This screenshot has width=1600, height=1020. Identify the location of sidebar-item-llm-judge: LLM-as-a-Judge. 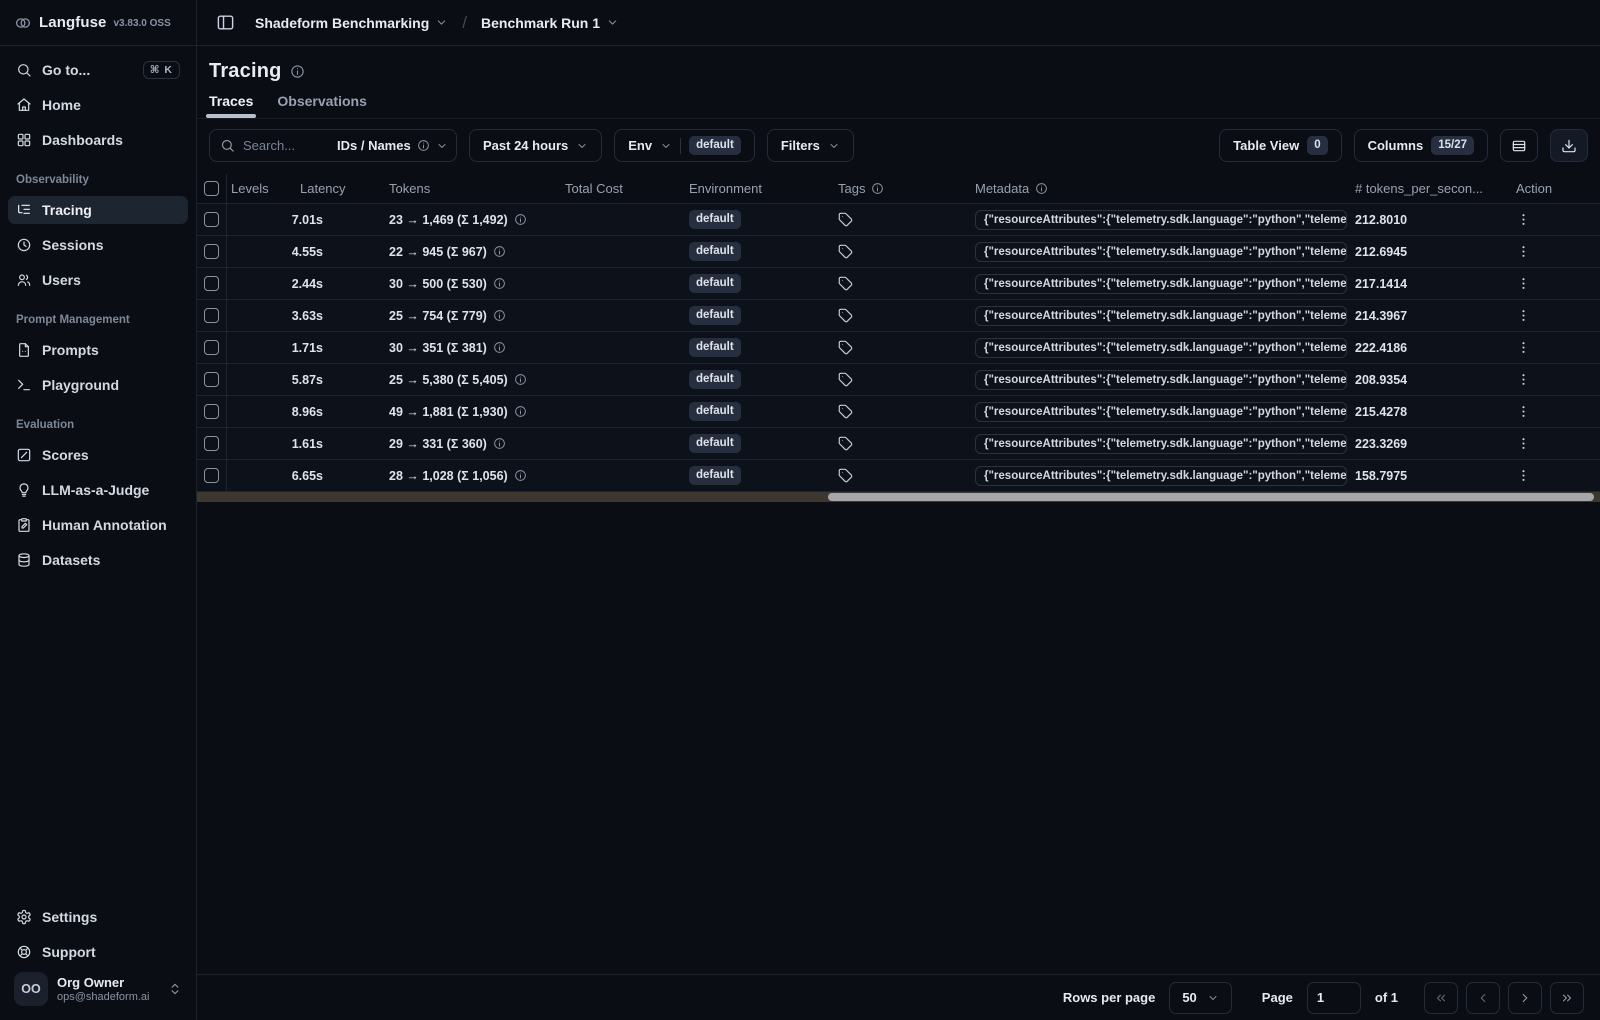
(98, 490).